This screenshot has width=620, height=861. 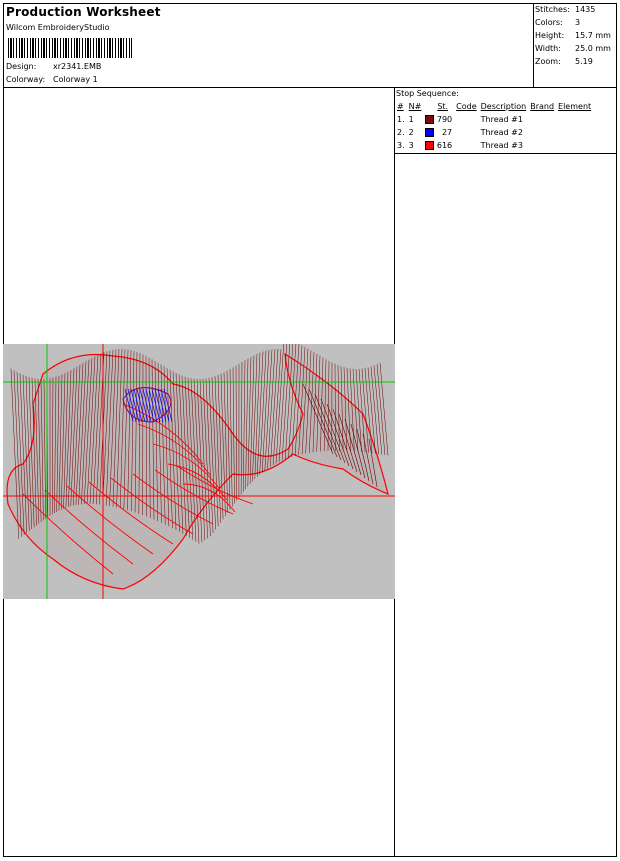 I want to click on colorway-value: Colorway 1, so click(x=75, y=79).